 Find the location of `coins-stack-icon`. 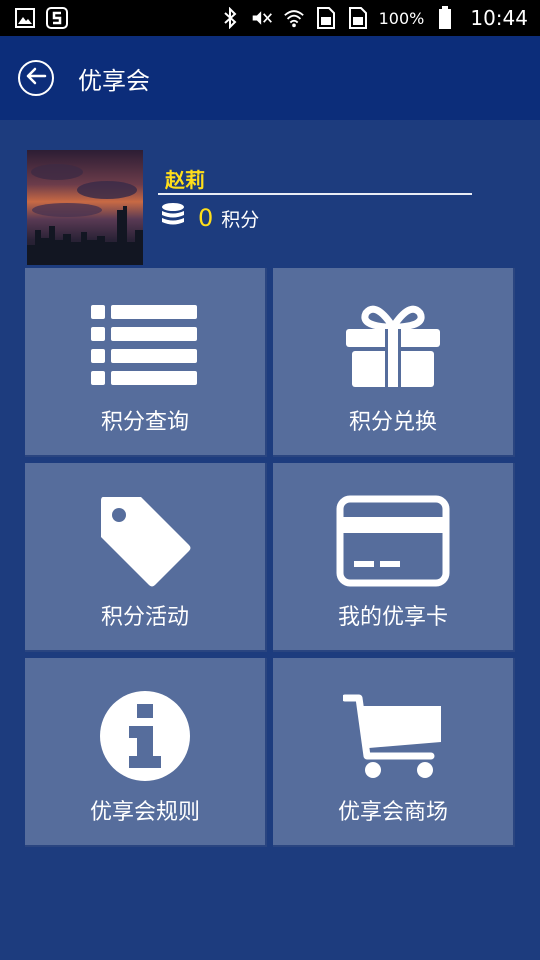

coins-stack-icon is located at coordinates (173, 218).